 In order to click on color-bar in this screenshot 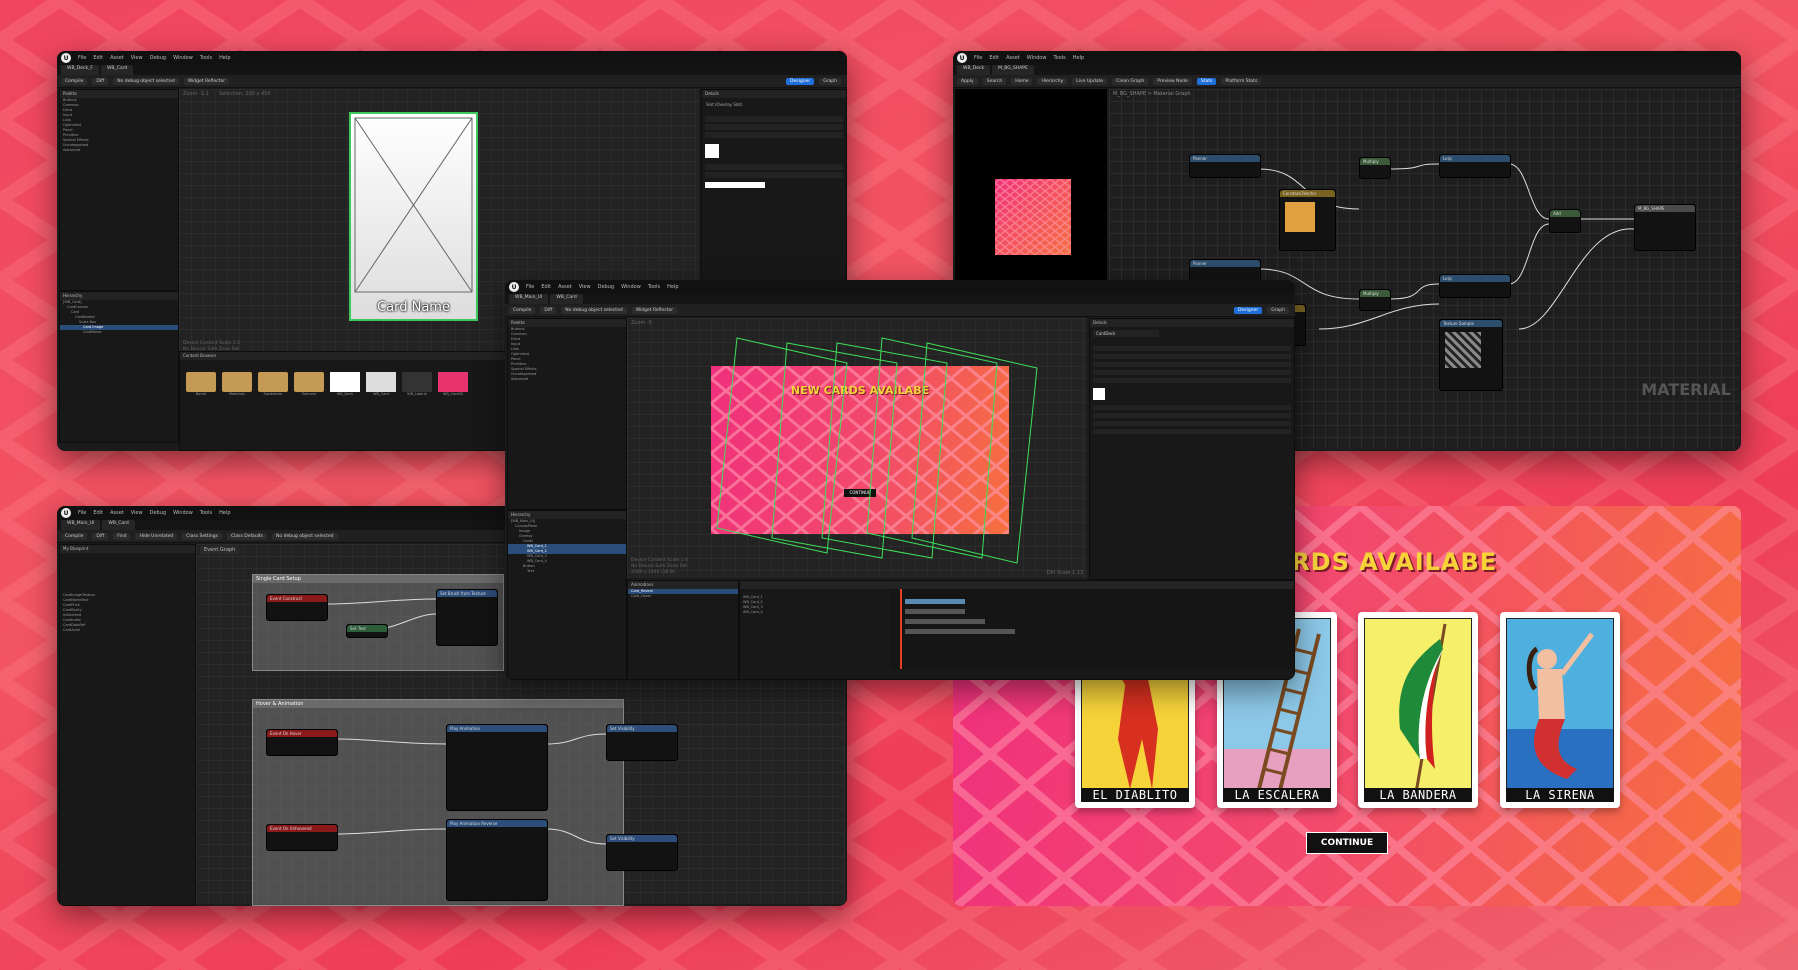, I will do `click(735, 185)`.